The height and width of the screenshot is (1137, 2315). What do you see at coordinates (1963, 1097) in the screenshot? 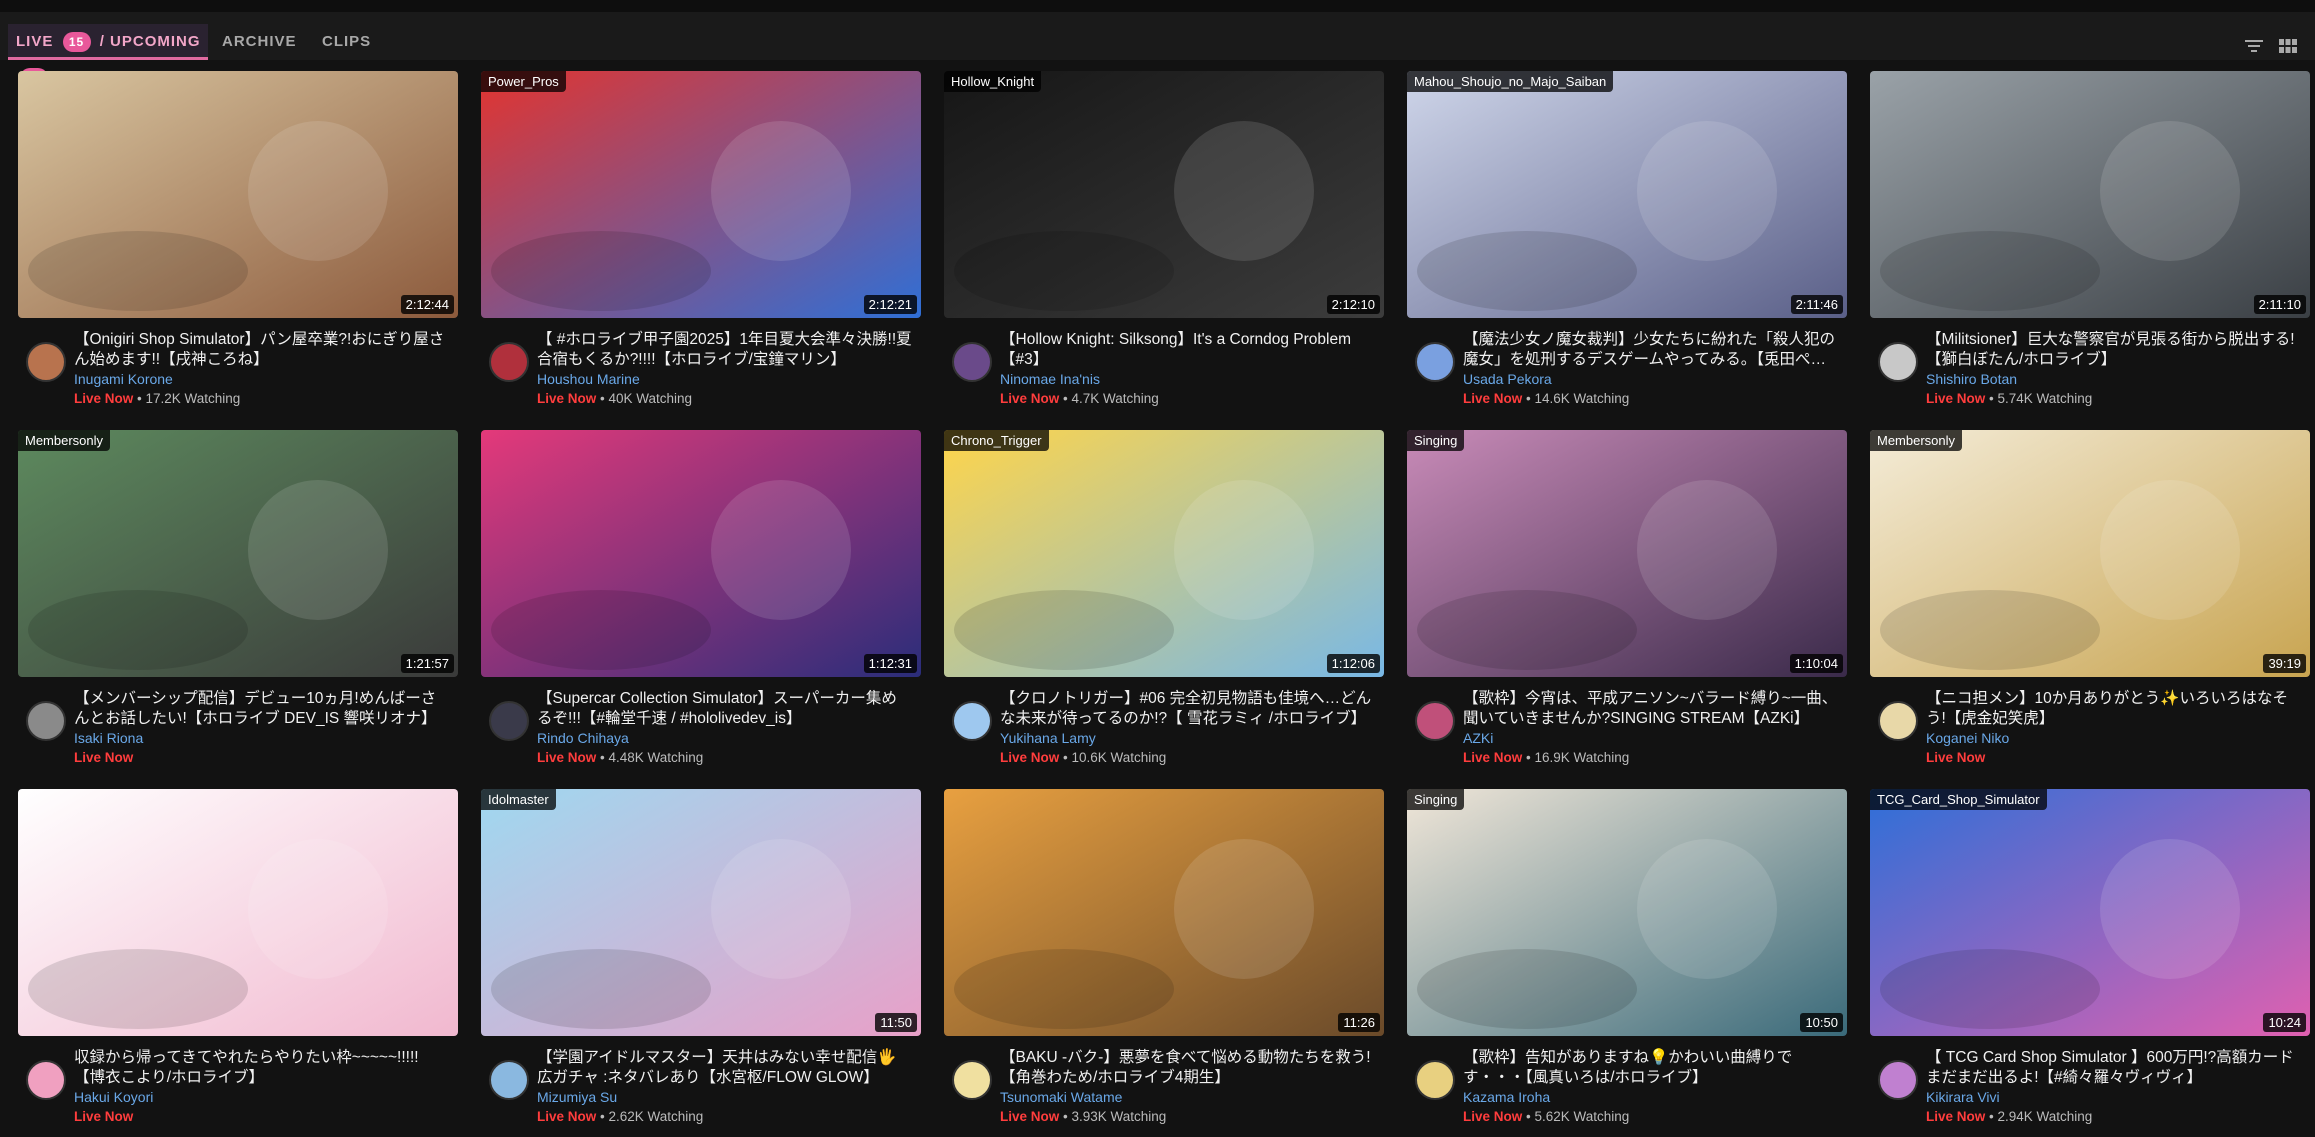
I see `channel-name: Kikirara Vivi` at bounding box center [1963, 1097].